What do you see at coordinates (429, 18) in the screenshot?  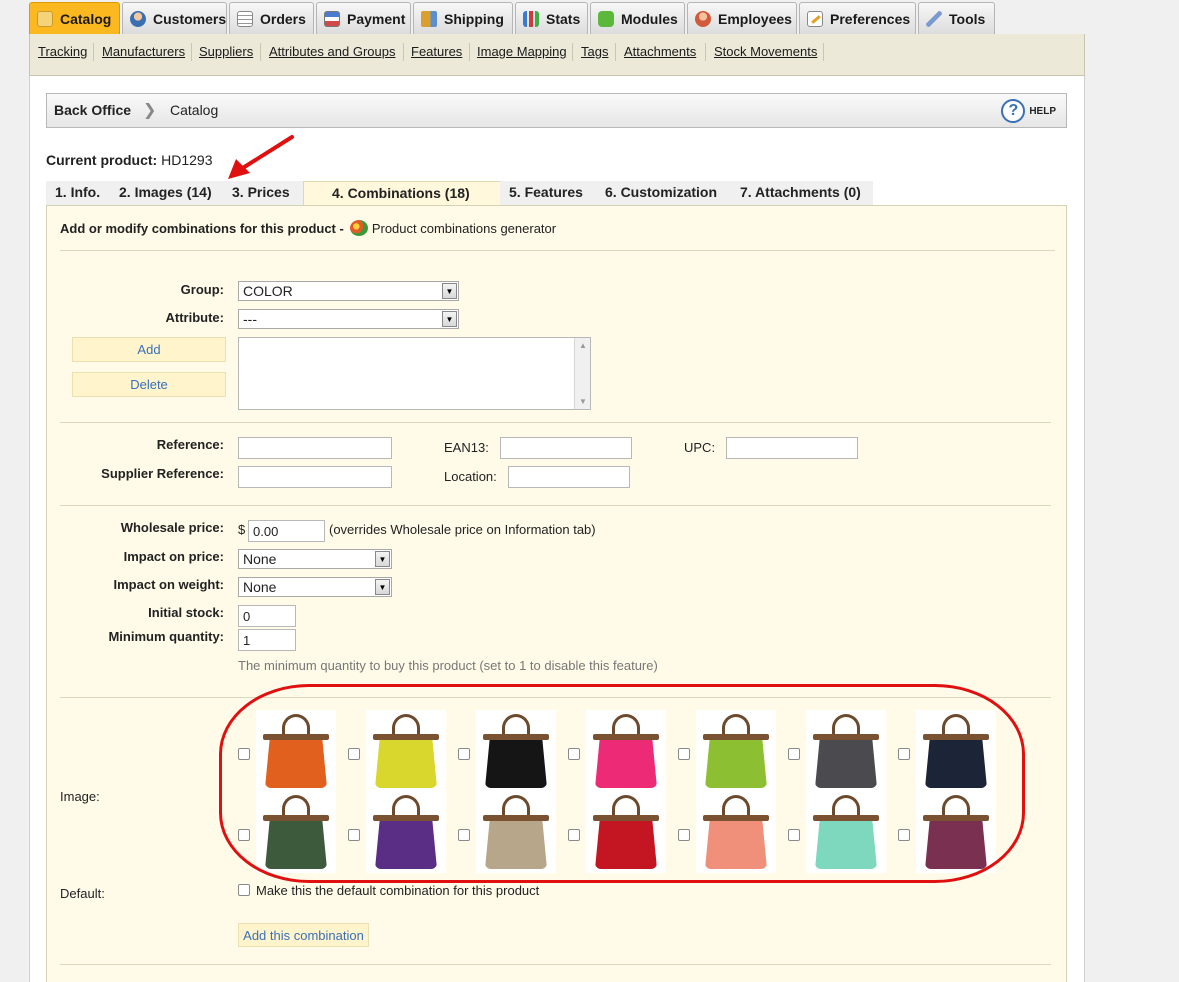 I see `shipping-icon` at bounding box center [429, 18].